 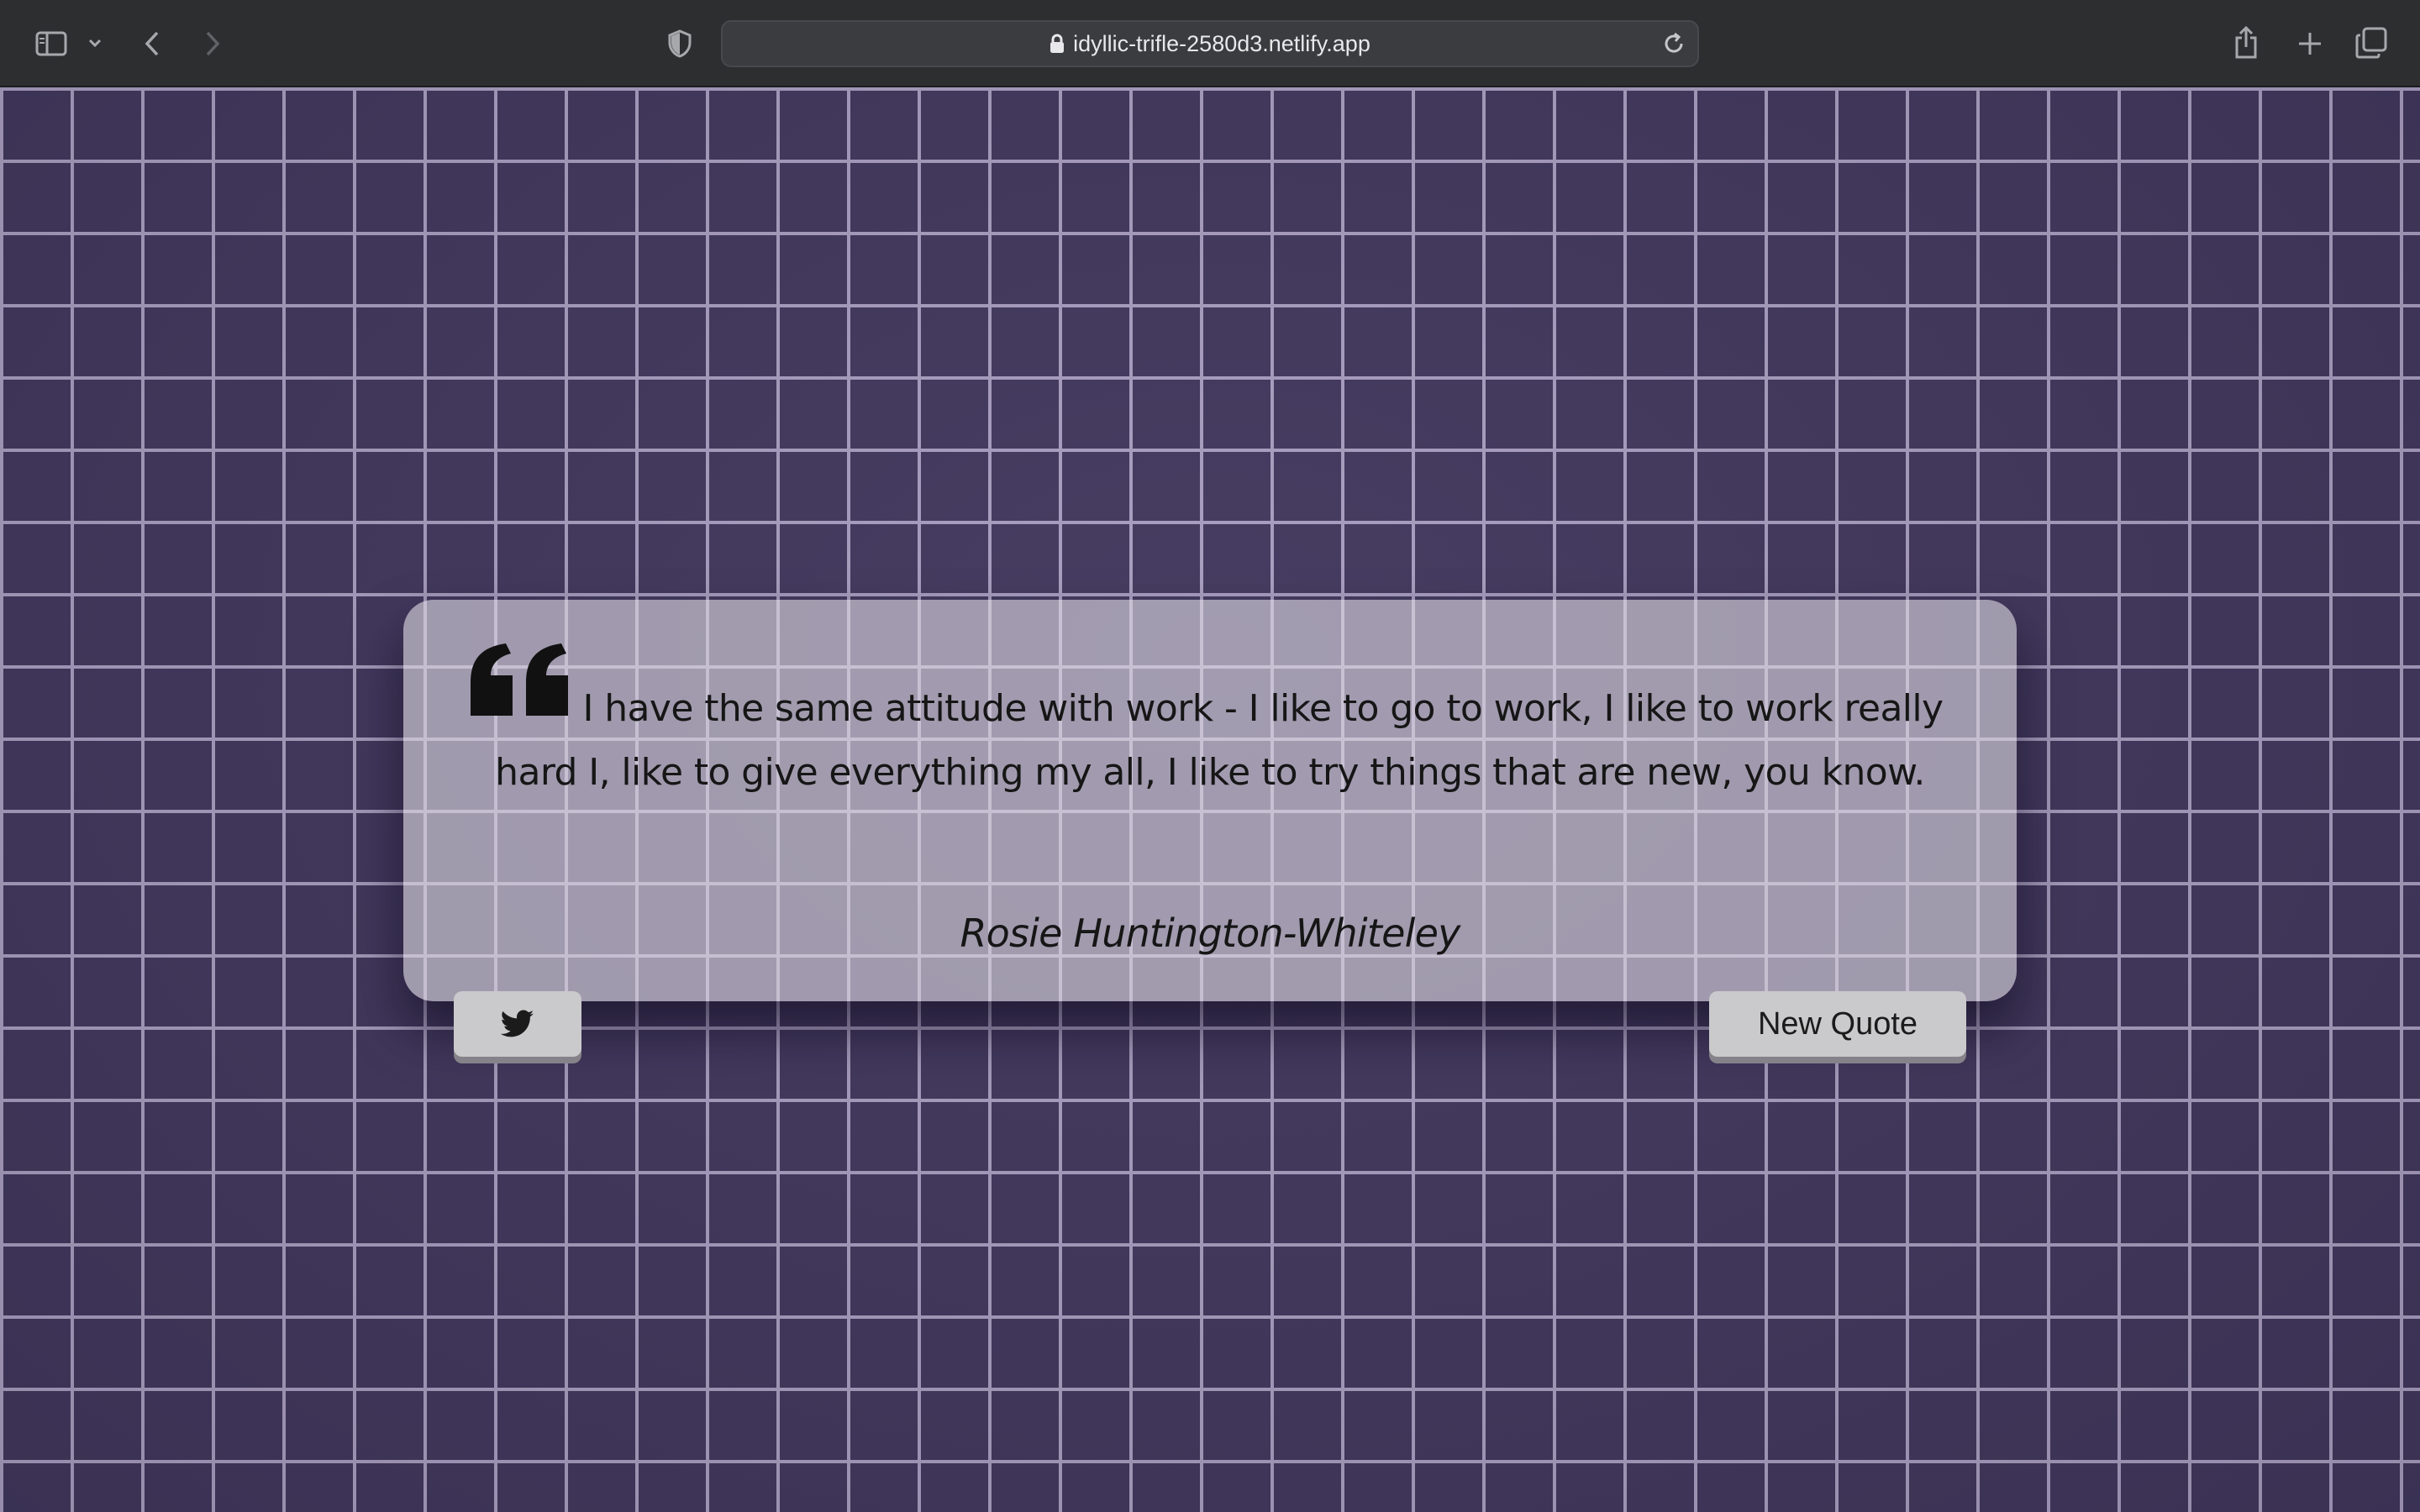 What do you see at coordinates (95, 42) in the screenshot?
I see `chevron-down-icon` at bounding box center [95, 42].